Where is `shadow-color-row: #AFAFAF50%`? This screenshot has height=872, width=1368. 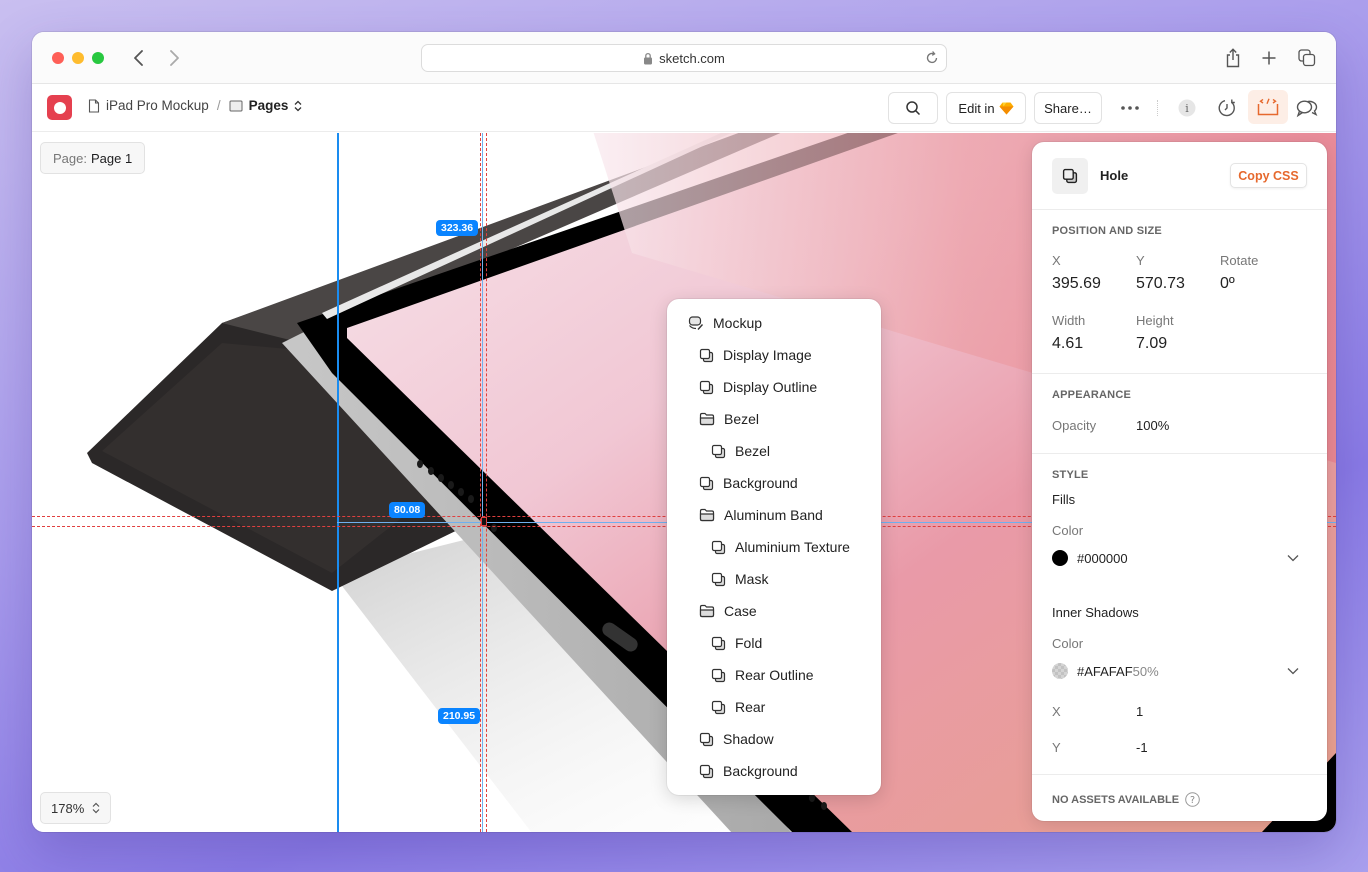
shadow-color-row: #AFAFAF50% is located at coordinates (1179, 671).